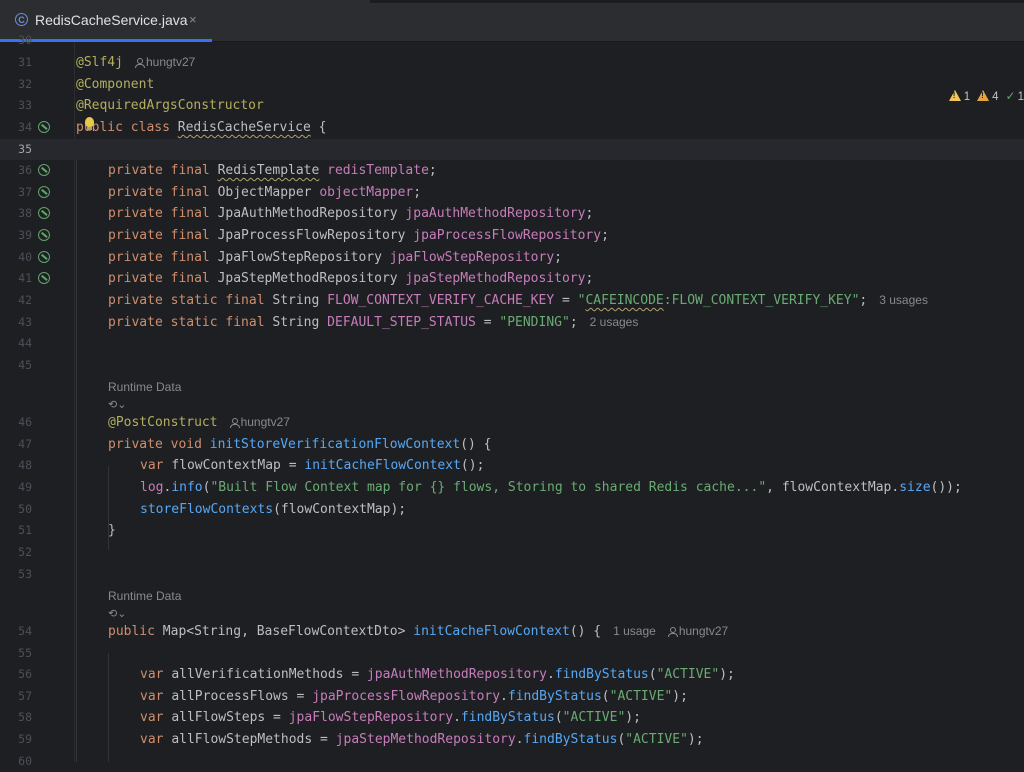 The height and width of the screenshot is (772, 1024). I want to click on code-line: 32 @Component, so click(512, 84).